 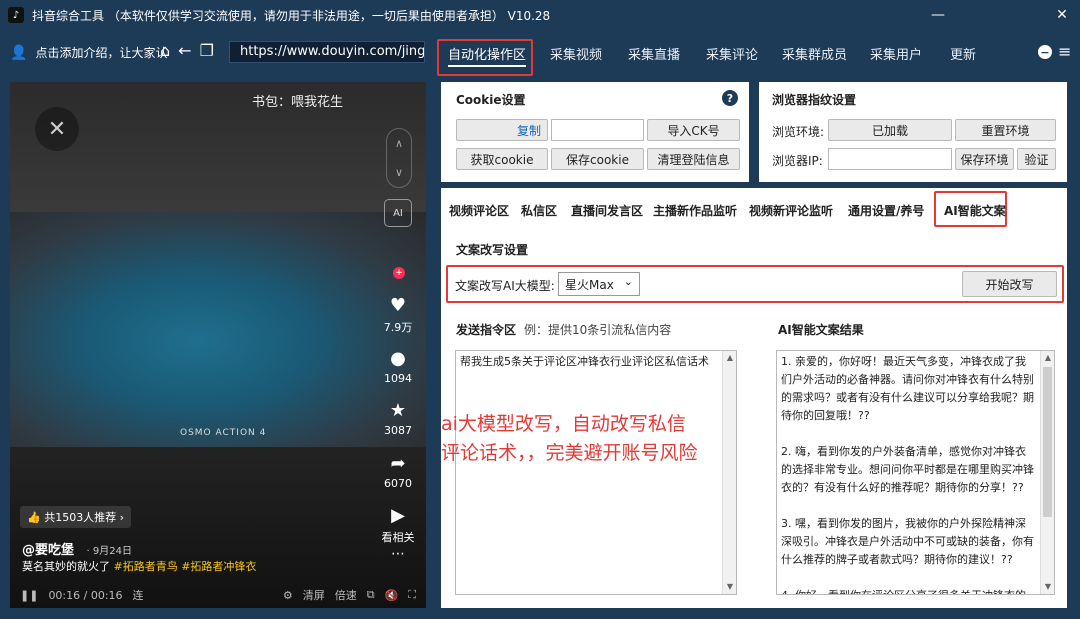 I want to click on tab-collect-live: 采集直播, so click(x=654, y=53).